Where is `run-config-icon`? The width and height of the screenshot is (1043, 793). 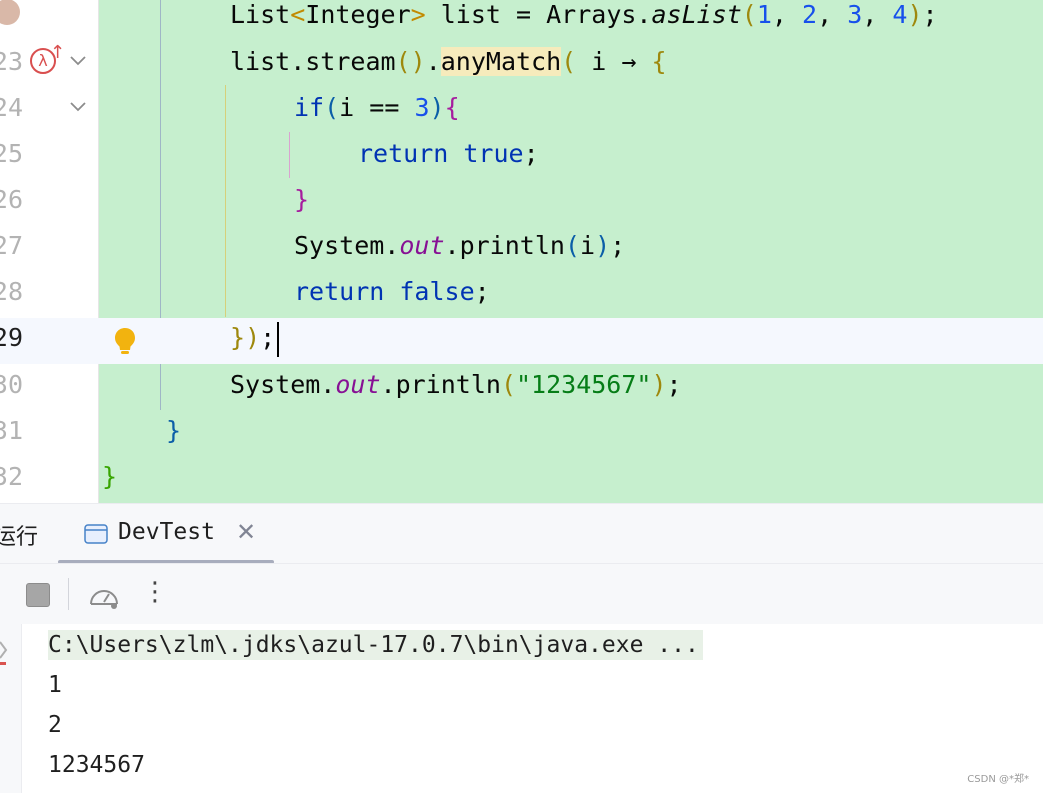 run-config-icon is located at coordinates (96, 536).